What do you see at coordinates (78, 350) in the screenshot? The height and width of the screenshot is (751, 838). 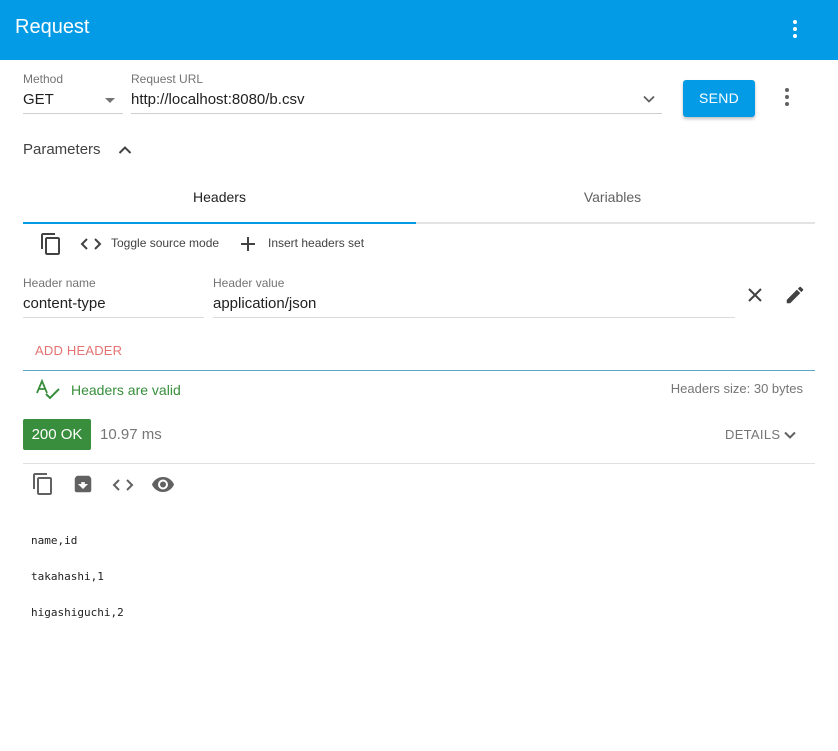 I see `add-header-button: ADD HEADER` at bounding box center [78, 350].